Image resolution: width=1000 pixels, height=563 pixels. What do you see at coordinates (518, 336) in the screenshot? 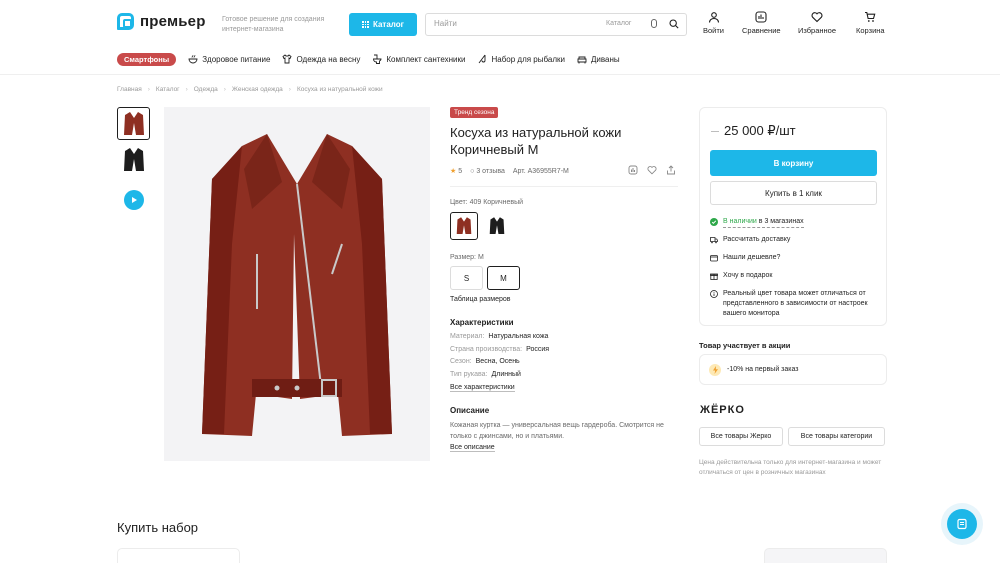
I see `char-value: Натуральная кожа` at bounding box center [518, 336].